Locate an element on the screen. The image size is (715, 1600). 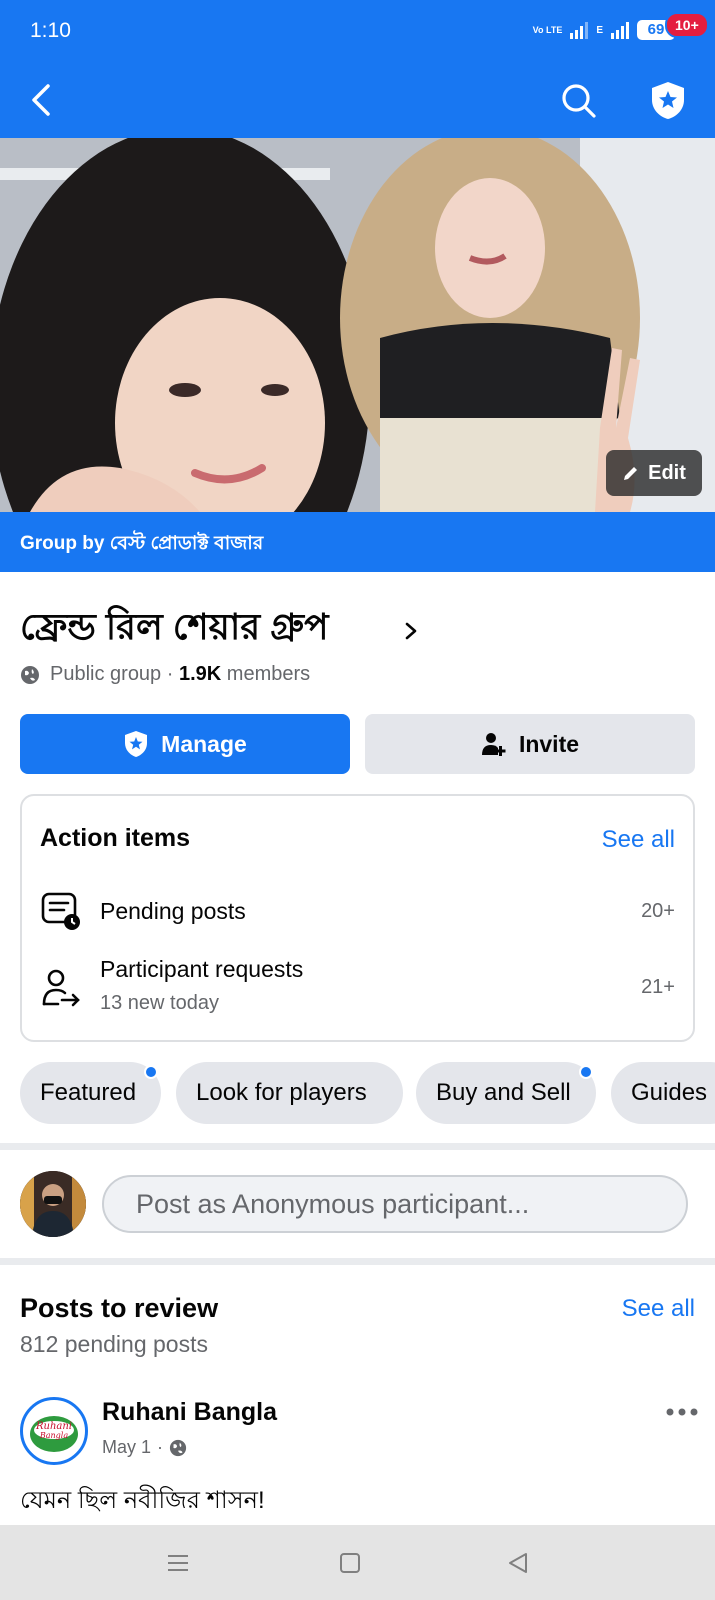
invite-button: Invite is located at coordinates (530, 744).